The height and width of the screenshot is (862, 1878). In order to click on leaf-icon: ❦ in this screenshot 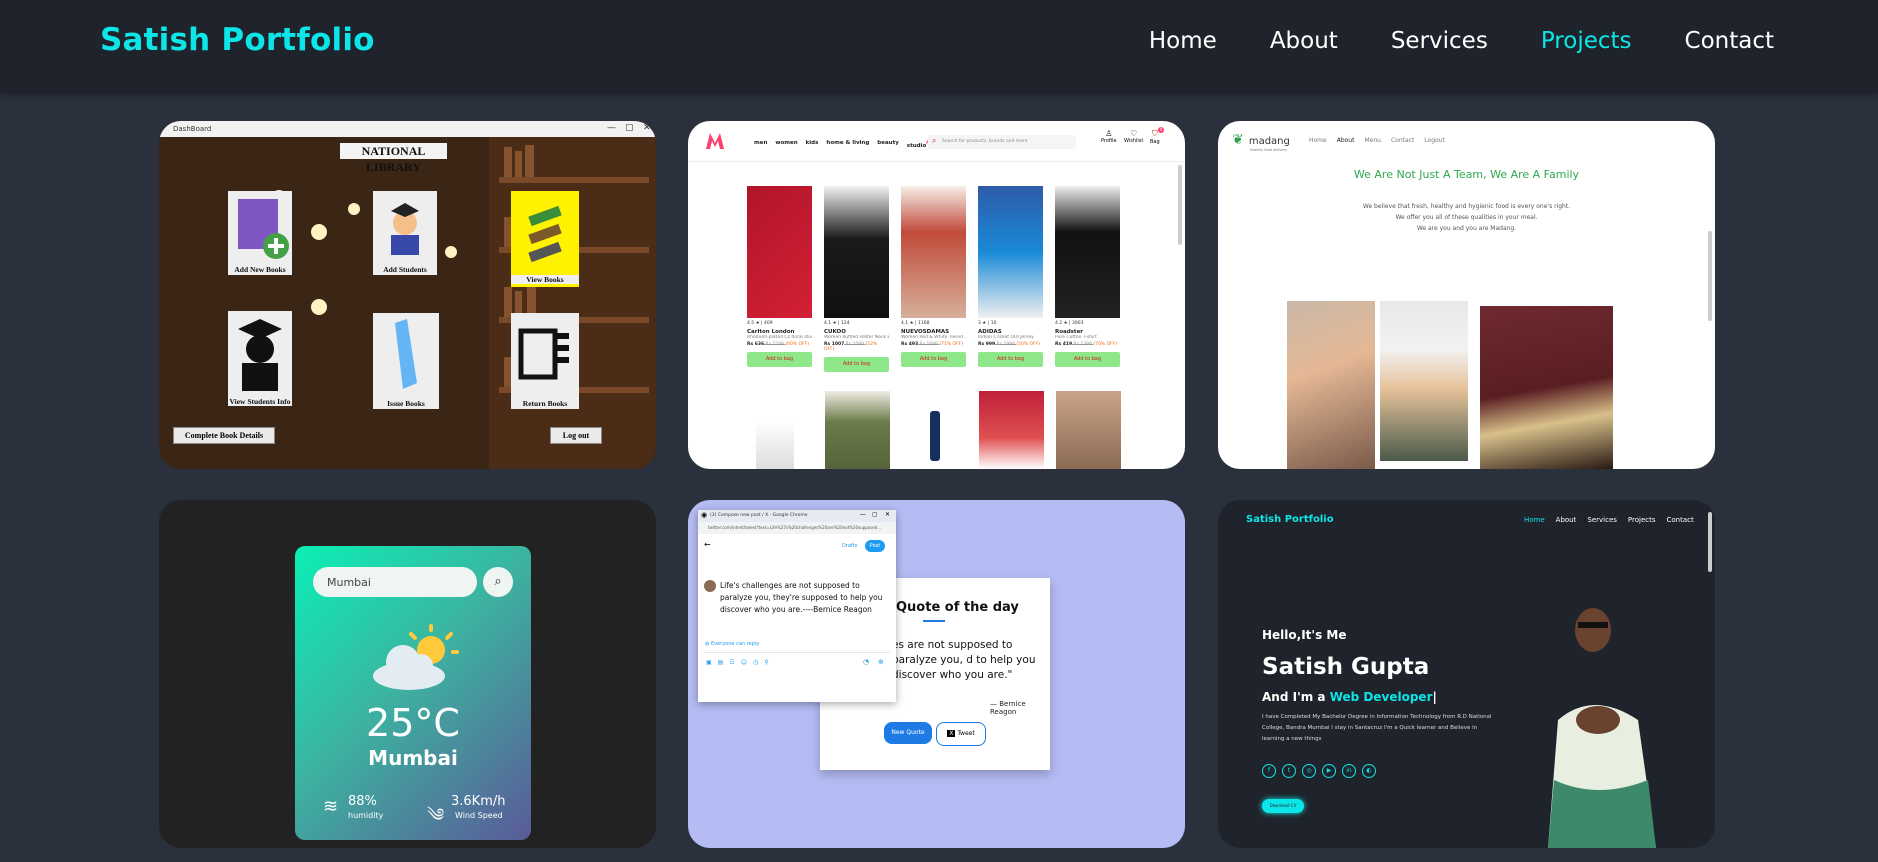, I will do `click(1238, 140)`.